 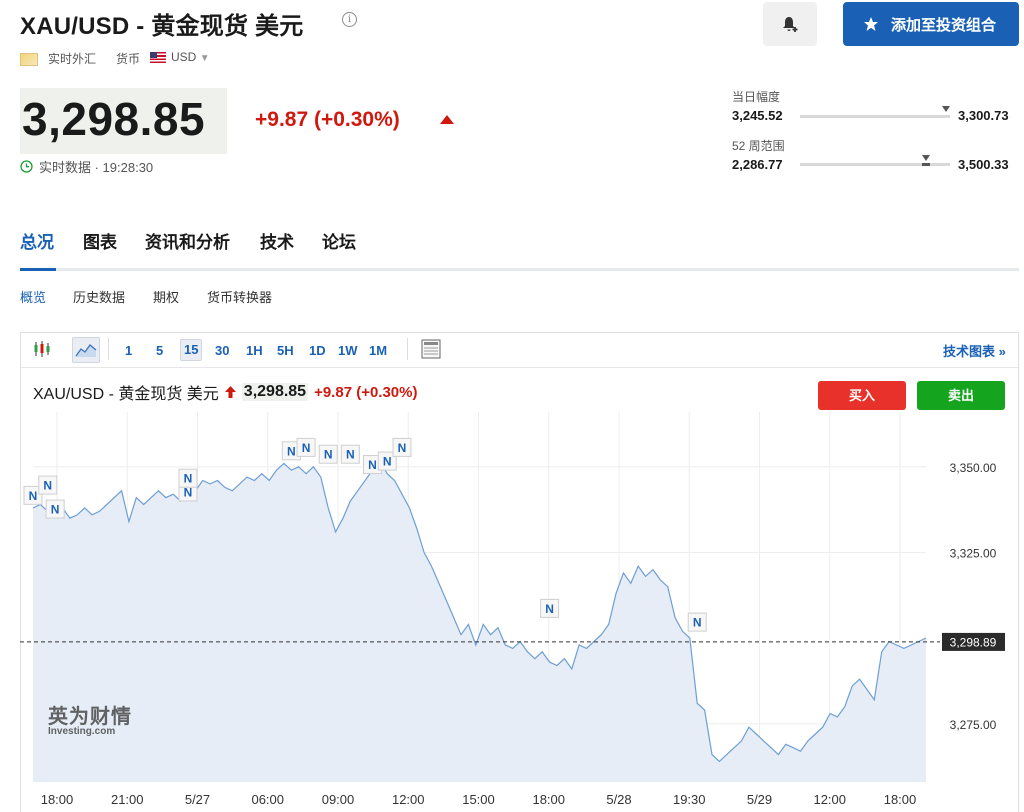 I want to click on x-tick-label: 5/27, so click(x=197, y=799).